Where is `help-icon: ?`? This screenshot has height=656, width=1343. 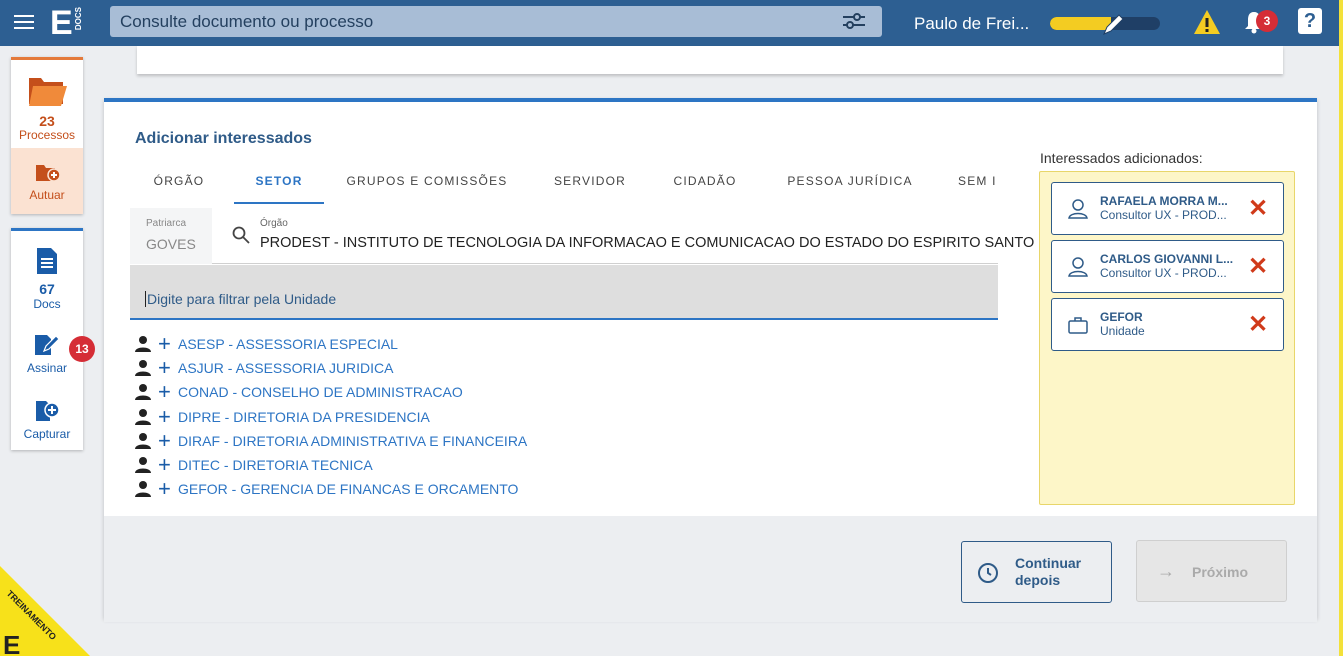 help-icon: ? is located at coordinates (1310, 21).